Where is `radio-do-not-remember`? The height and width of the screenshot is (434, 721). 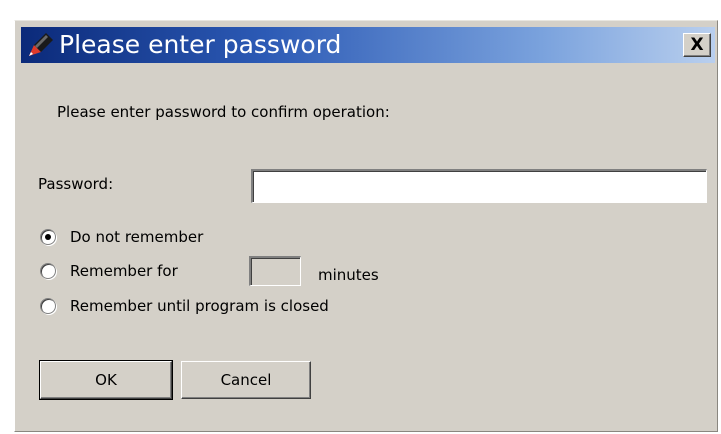 radio-do-not-remember is located at coordinates (48, 237).